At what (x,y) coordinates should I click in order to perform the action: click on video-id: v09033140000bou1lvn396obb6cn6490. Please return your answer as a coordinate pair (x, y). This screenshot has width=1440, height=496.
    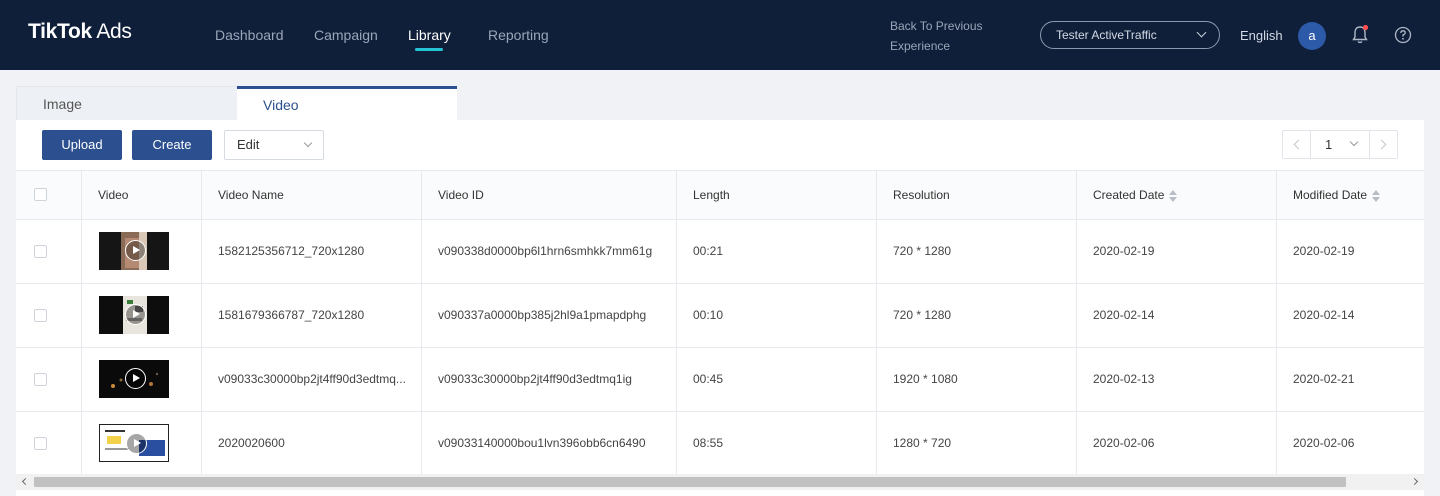
    Looking at the image, I should click on (549, 443).